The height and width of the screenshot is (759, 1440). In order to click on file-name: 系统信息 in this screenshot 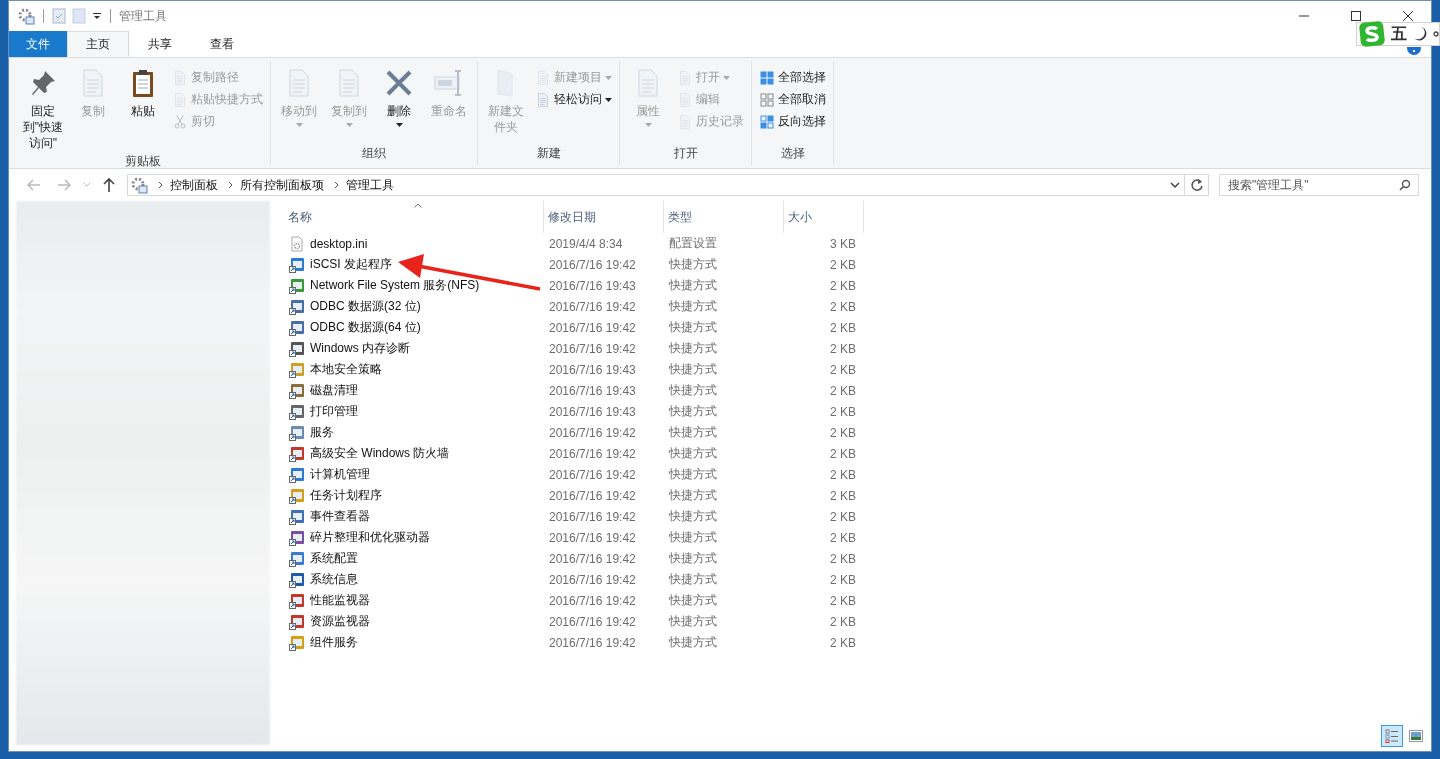, I will do `click(334, 579)`.